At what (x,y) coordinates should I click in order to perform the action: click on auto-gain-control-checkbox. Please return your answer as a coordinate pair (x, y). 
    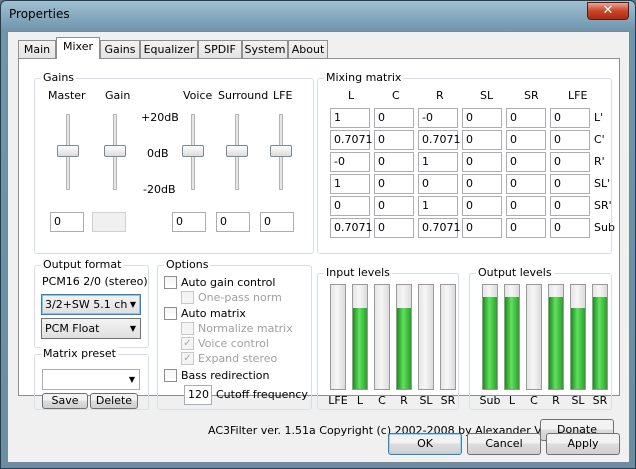
    Looking at the image, I should click on (170, 282).